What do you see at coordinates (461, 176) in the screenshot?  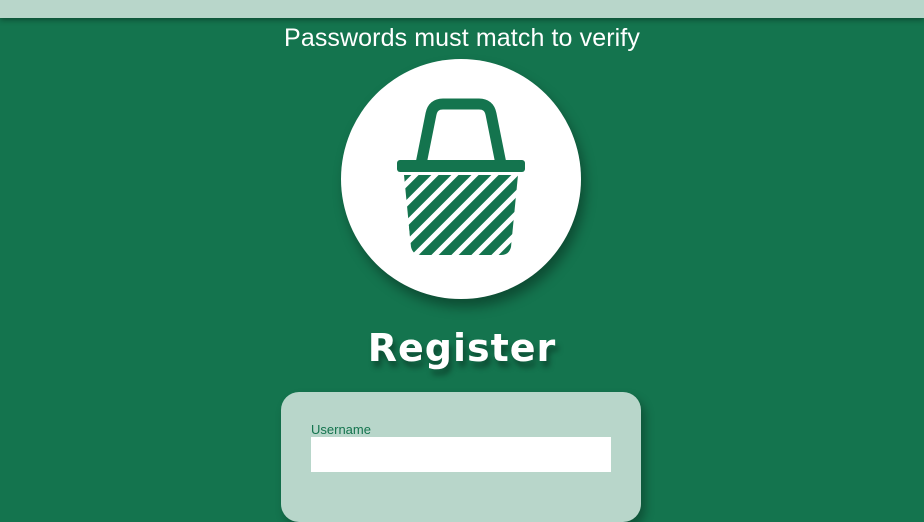 I see `basket-icon` at bounding box center [461, 176].